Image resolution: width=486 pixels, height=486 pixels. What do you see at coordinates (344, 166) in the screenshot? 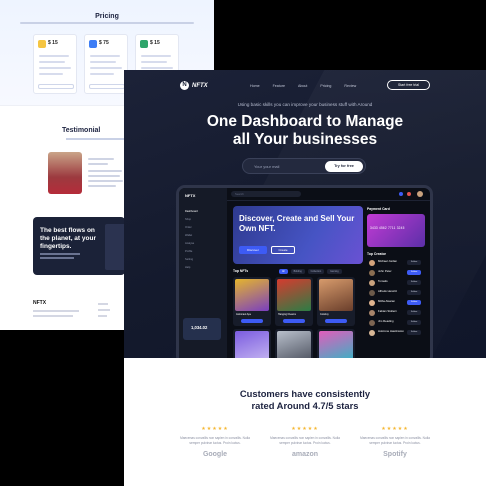
I see `try-free-button: Try for free` at bounding box center [344, 166].